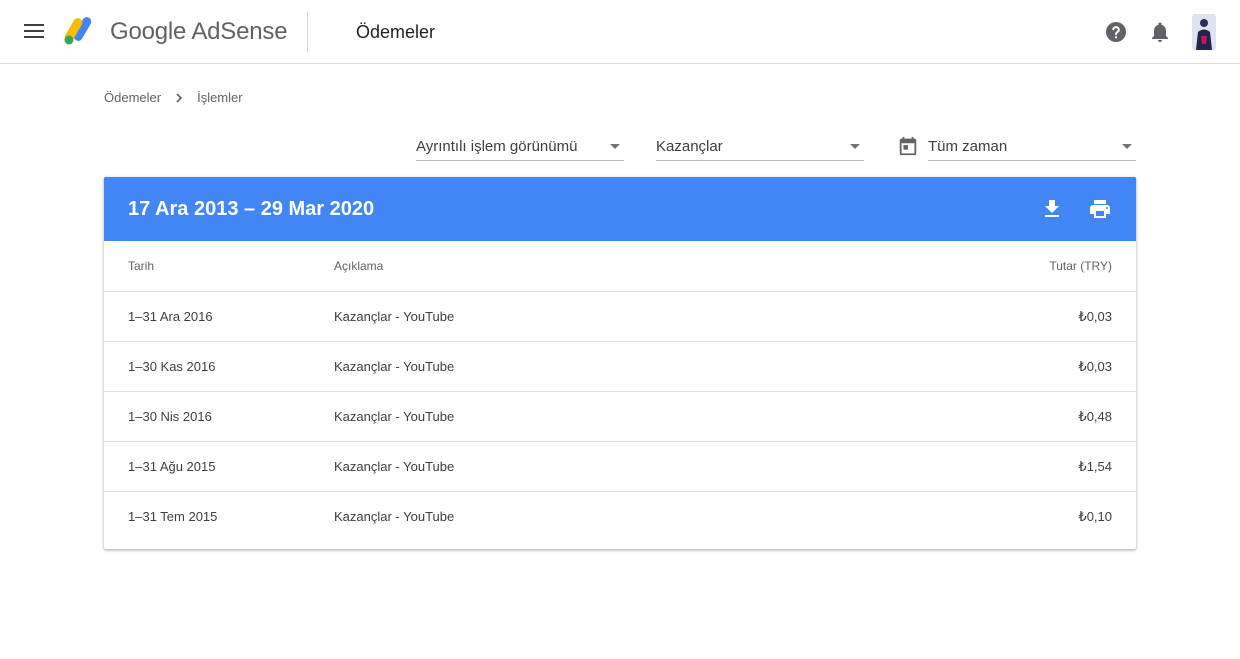 The image size is (1240, 659). What do you see at coordinates (620, 209) in the screenshot?
I see `card-header: 17 Ara 2013 – 29 Mar 2020` at bounding box center [620, 209].